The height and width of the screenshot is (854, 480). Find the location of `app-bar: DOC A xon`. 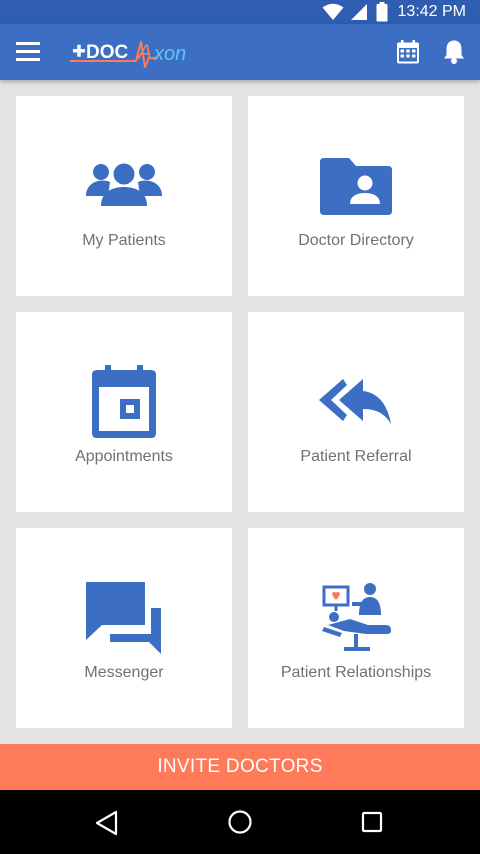

app-bar: DOC A xon is located at coordinates (240, 52).